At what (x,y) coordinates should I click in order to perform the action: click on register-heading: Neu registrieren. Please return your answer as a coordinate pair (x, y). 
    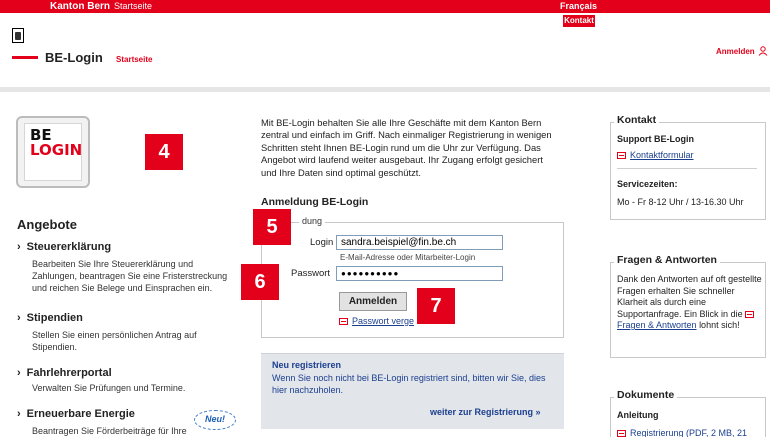
    Looking at the image, I should click on (307, 365).